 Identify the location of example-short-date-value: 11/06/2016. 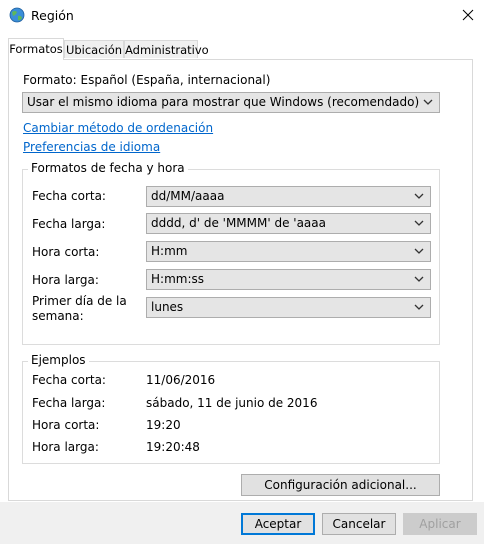
(181, 380).